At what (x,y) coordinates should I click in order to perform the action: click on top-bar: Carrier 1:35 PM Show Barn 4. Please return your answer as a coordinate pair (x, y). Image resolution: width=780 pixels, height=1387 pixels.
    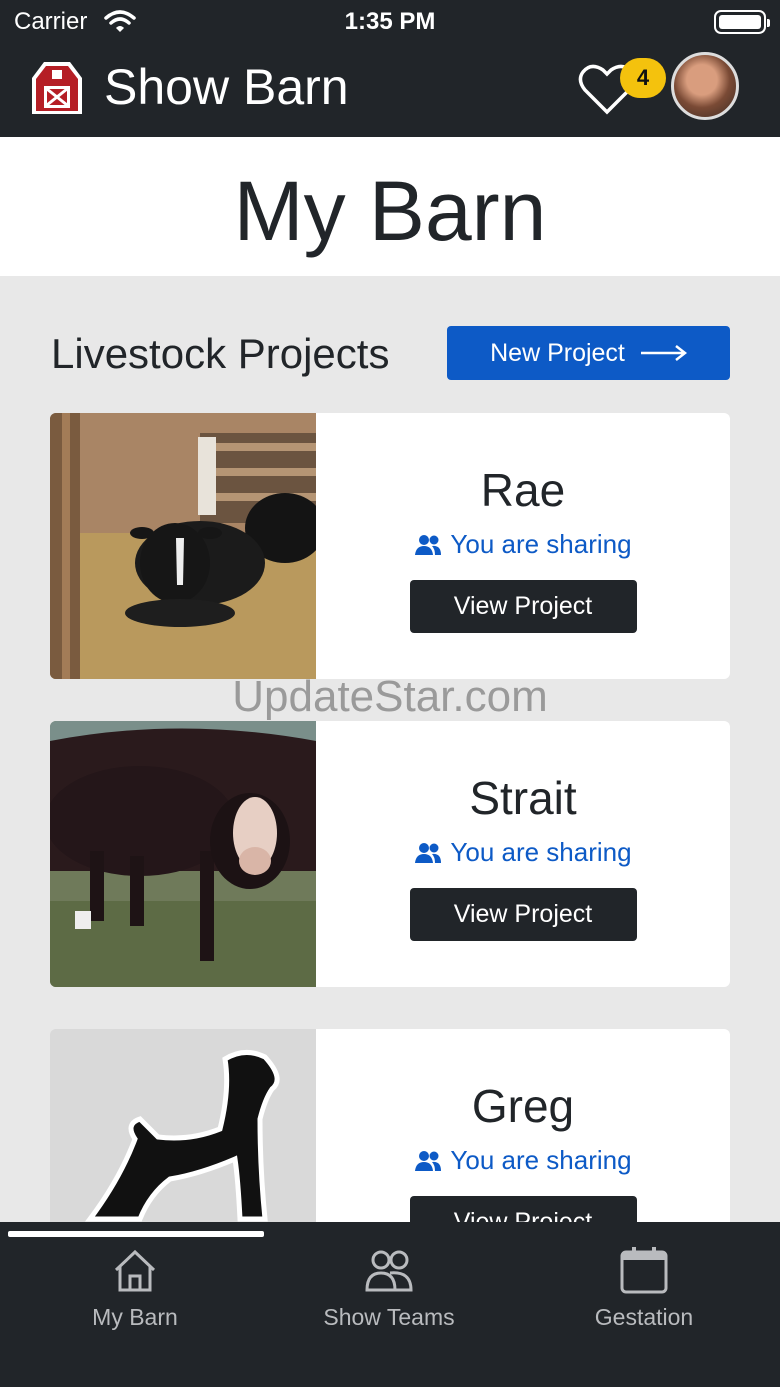
    Looking at the image, I should click on (390, 68).